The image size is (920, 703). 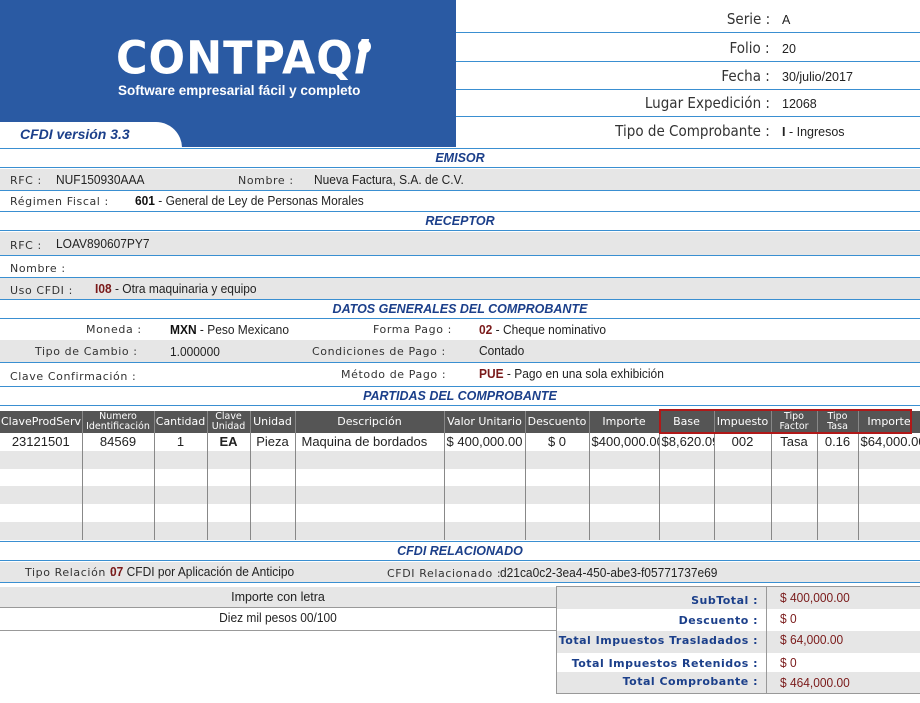 I want to click on cell-base: $8,620.09, so click(x=687, y=442).